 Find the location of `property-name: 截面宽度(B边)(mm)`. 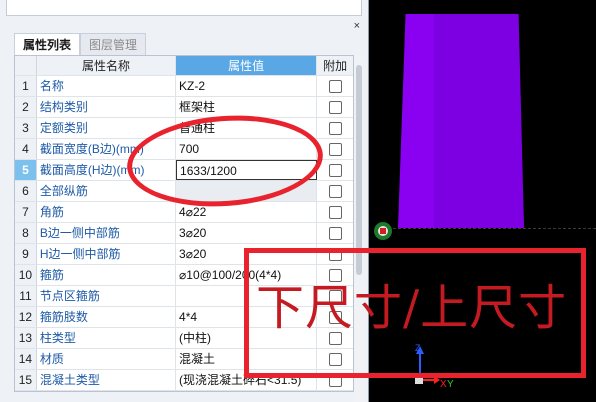

property-name: 截面宽度(B边)(mm) is located at coordinates (107, 149).